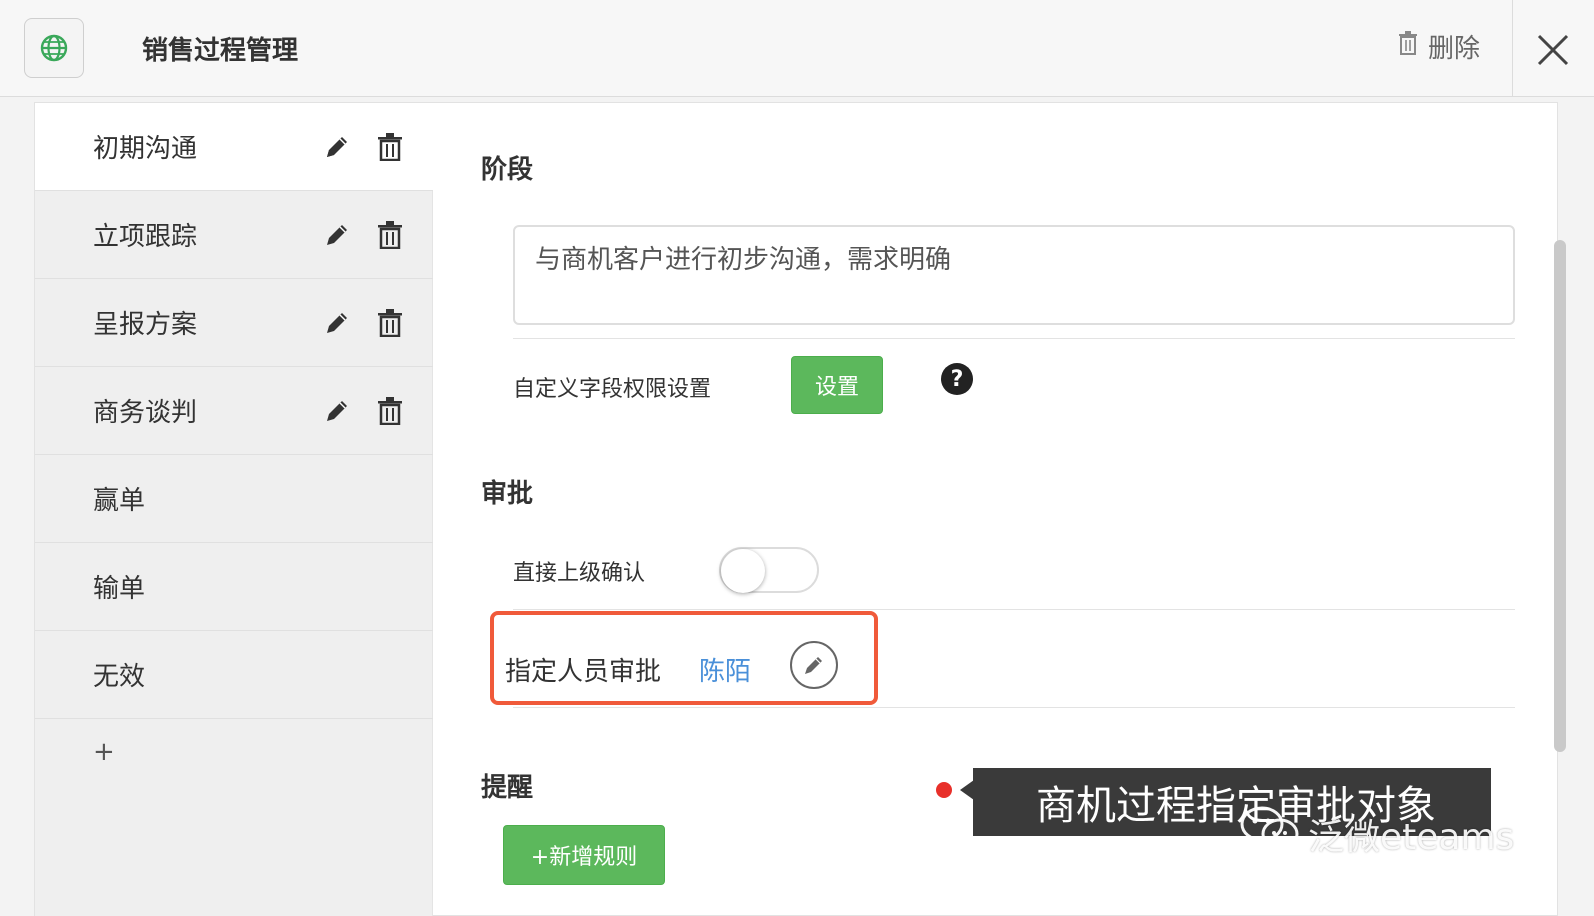  I want to click on reminder-section-title: 提醒, so click(507, 788).